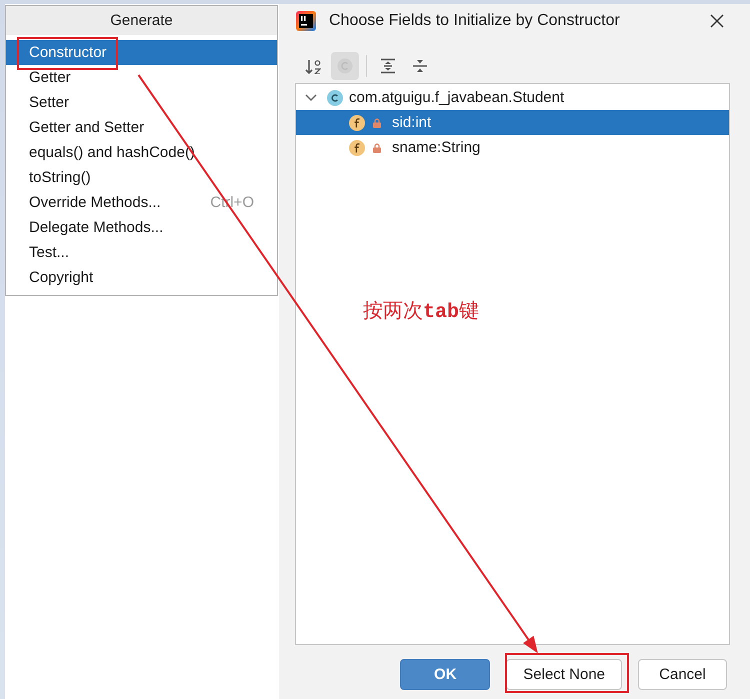 The image size is (750, 699). I want to click on menu-item: Constructor, so click(141, 52).